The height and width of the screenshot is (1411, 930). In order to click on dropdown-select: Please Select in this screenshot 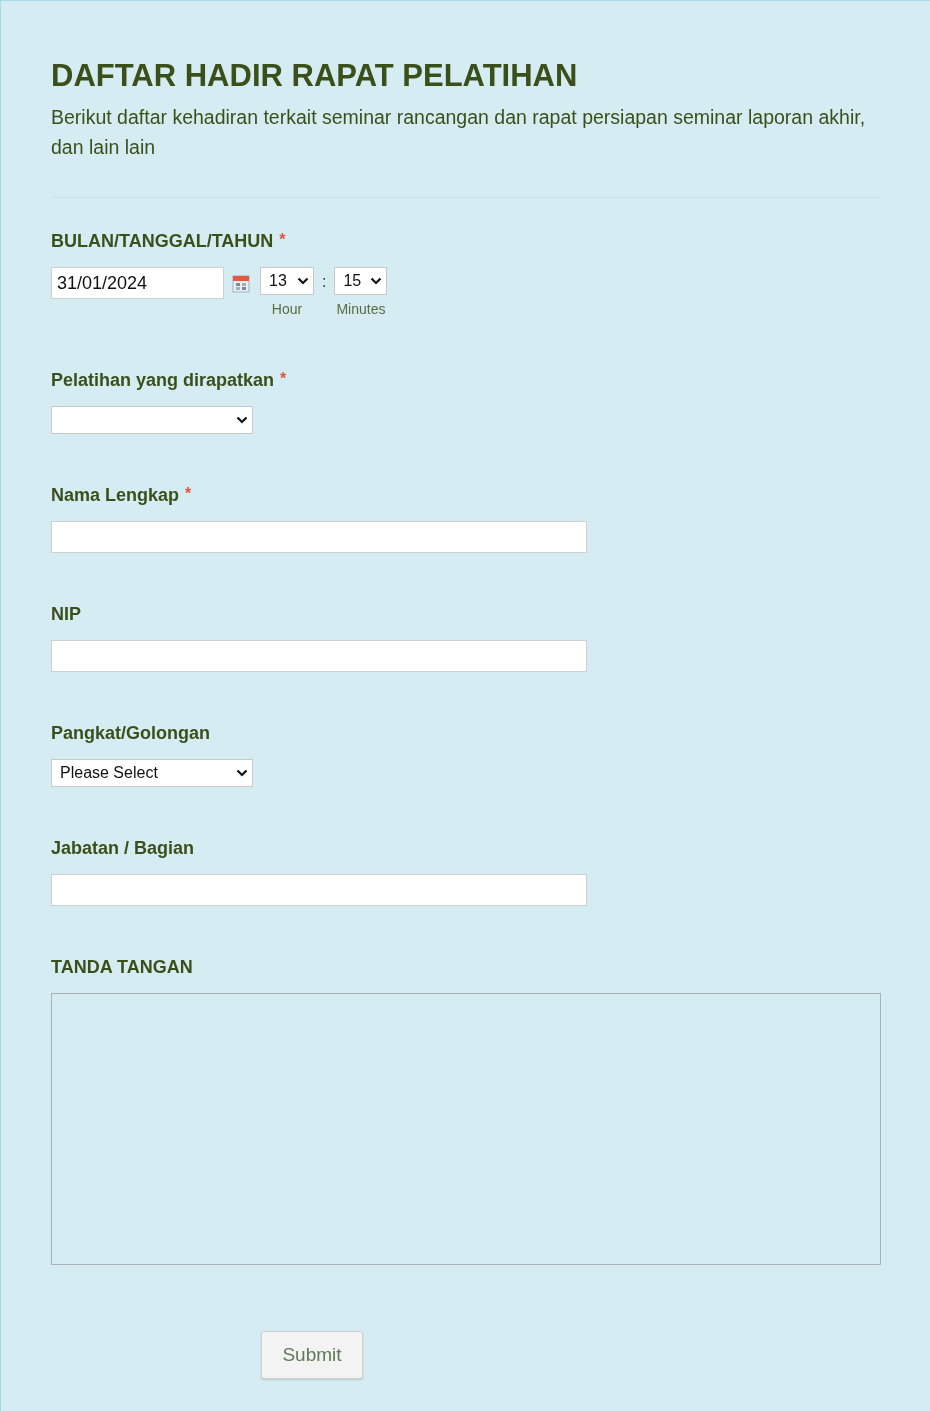, I will do `click(152, 773)`.